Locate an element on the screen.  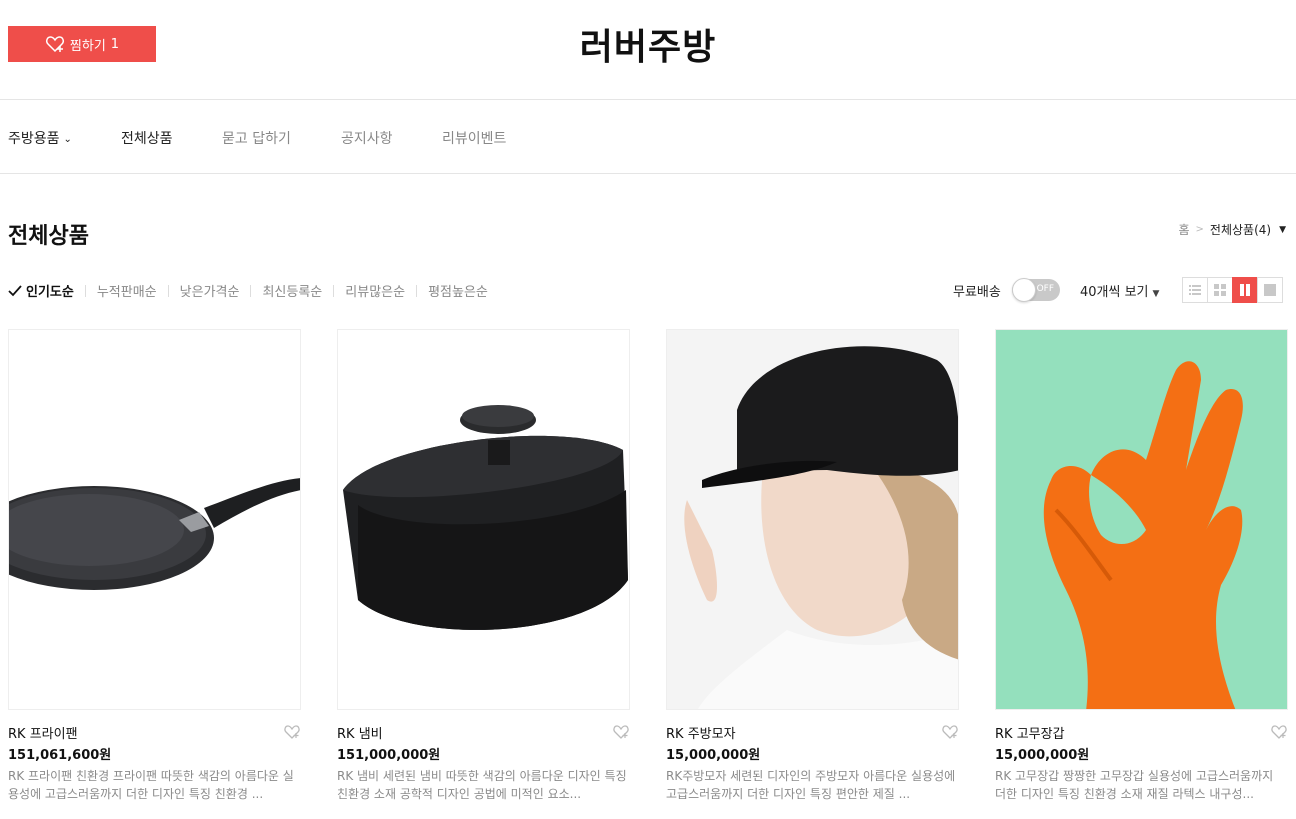
free-shipping-toggle: OFF is located at coordinates (1036, 290).